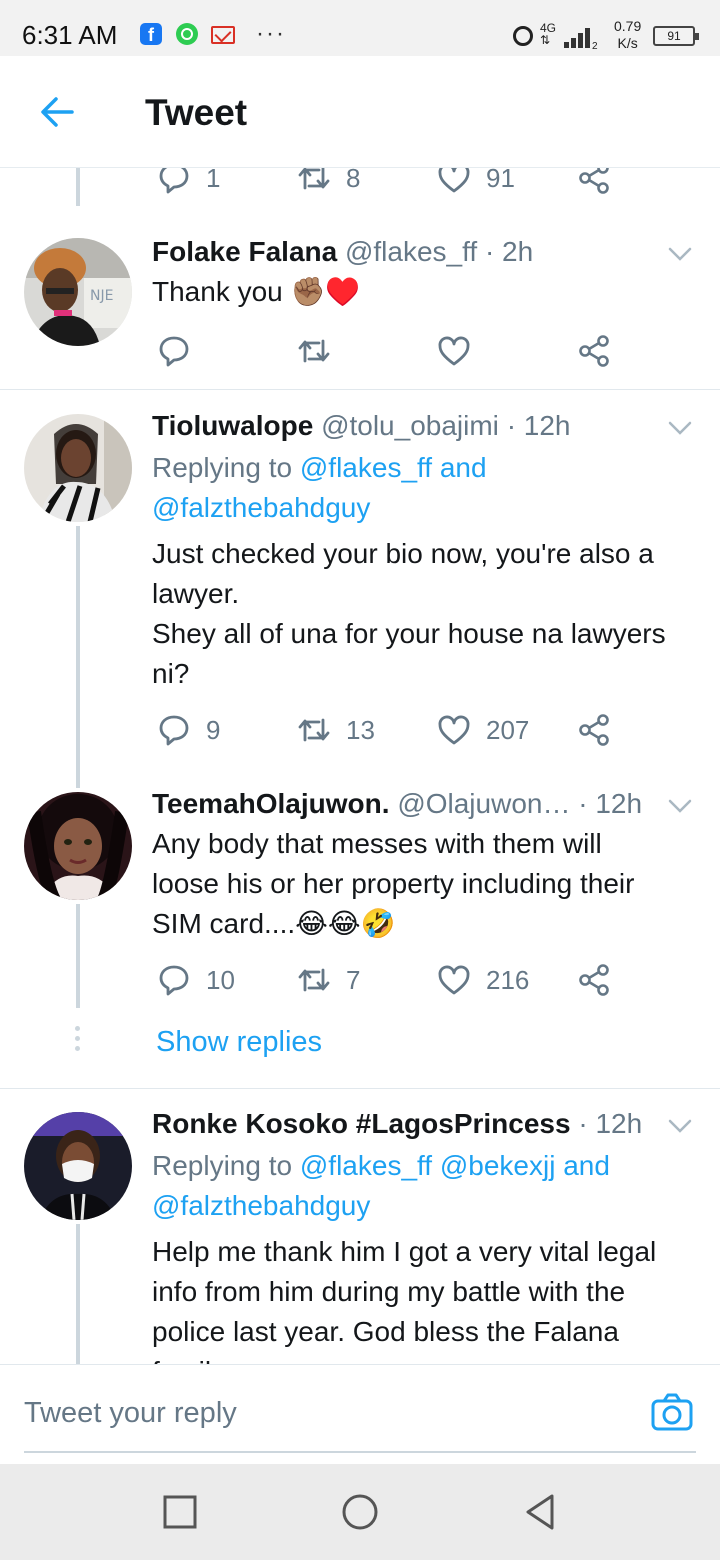 The image size is (720, 1560). What do you see at coordinates (244, 251) in the screenshot?
I see `author-name: Folake Falana` at bounding box center [244, 251].